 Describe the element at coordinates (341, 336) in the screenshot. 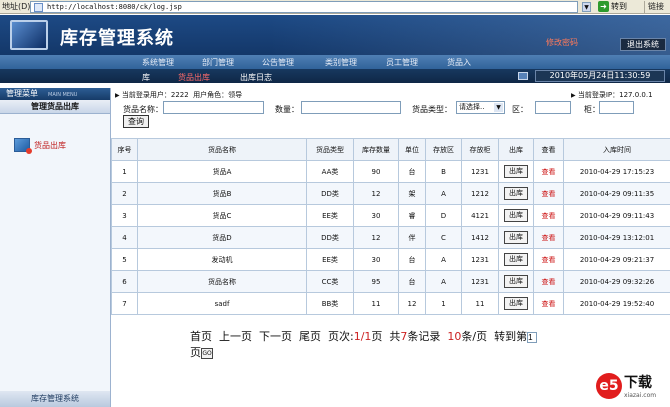

I see `page-label: 页次:` at that location.